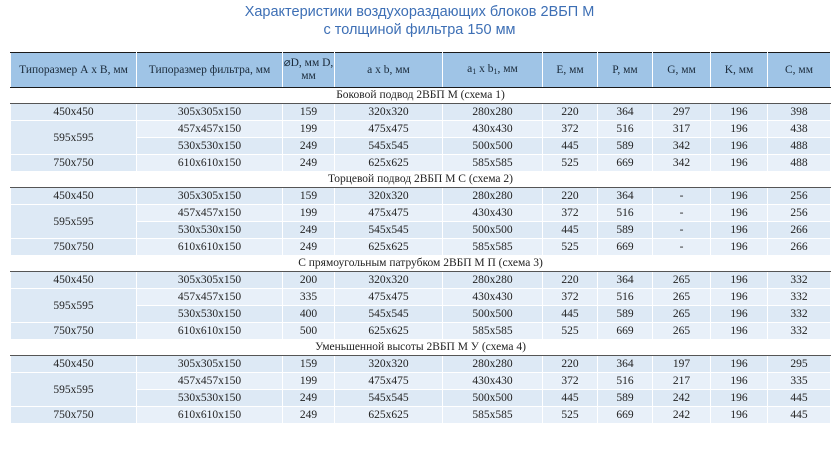 The width and height of the screenshot is (839, 463). Describe the element at coordinates (799, 280) in the screenshot. I see `value-cell: 332` at that location.